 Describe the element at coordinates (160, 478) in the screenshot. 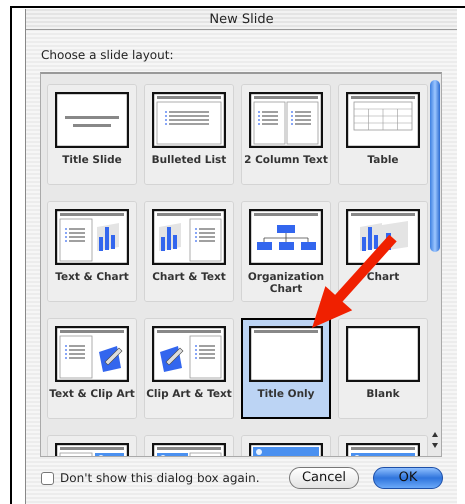

I see `checkbox-label: Don't show this dialog box again.` at that location.